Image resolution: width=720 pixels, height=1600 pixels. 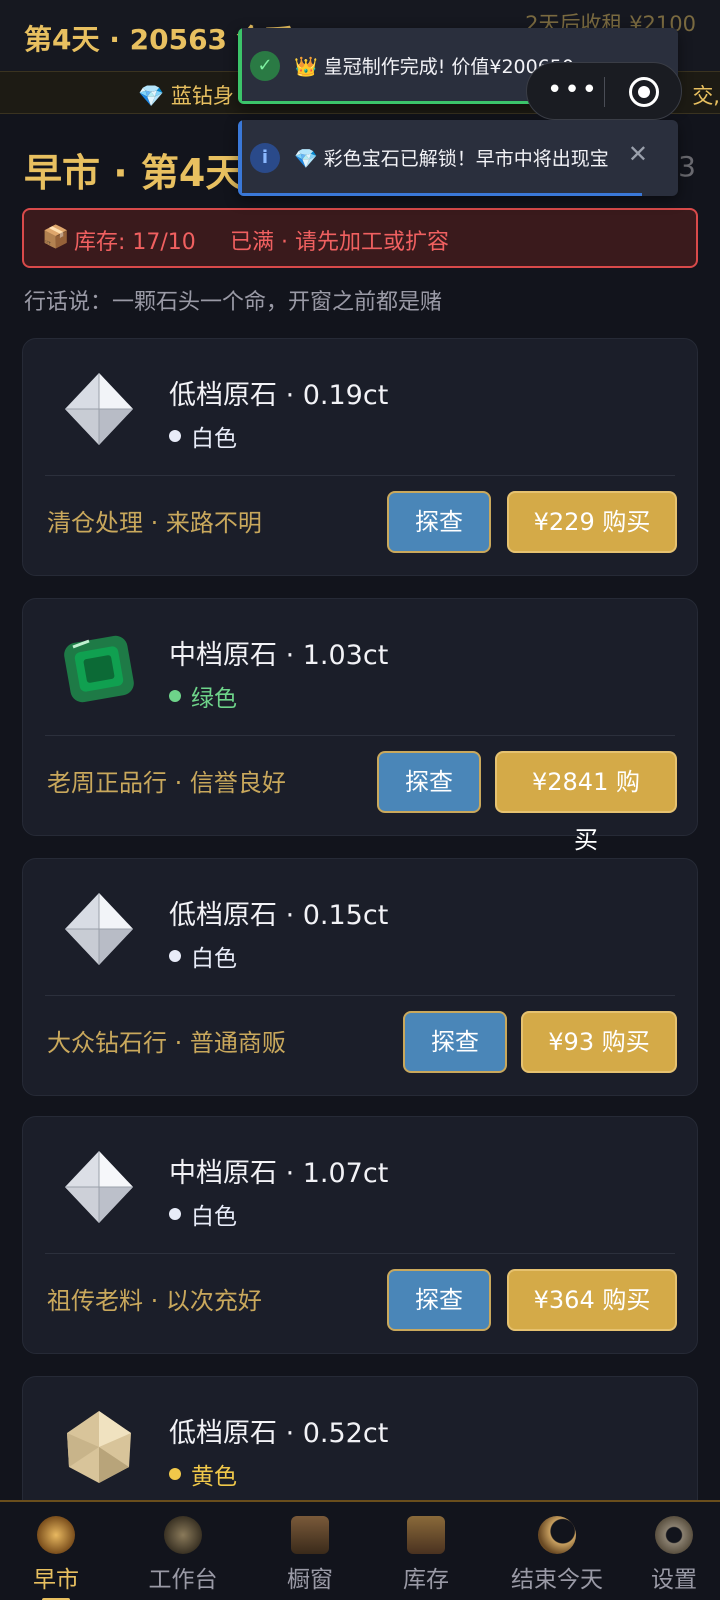 What do you see at coordinates (310, 1535) in the screenshot?
I see `showcase-icon` at bounding box center [310, 1535].